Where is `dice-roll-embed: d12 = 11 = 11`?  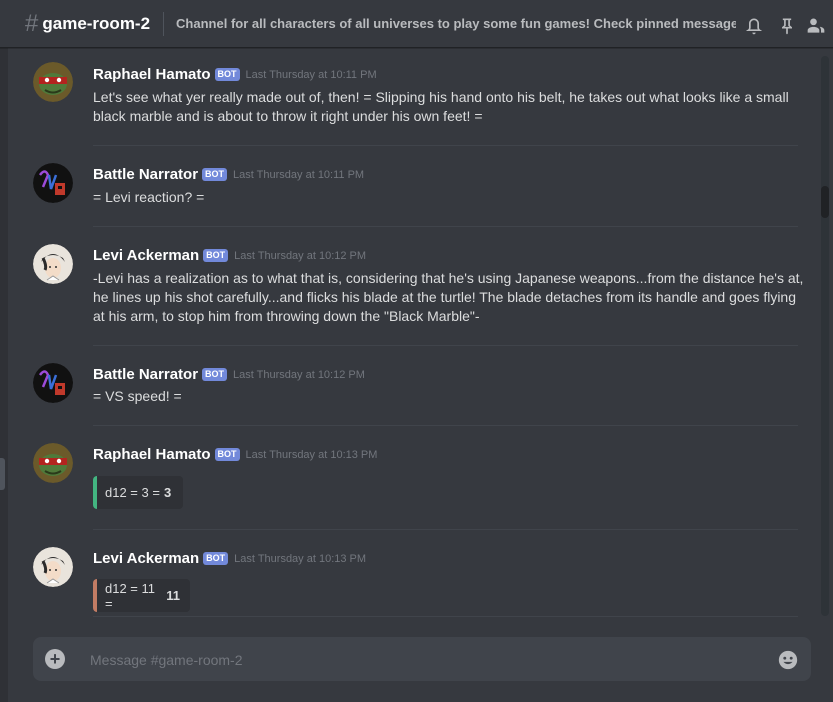 dice-roll-embed: d12 = 11 = 11 is located at coordinates (141, 595).